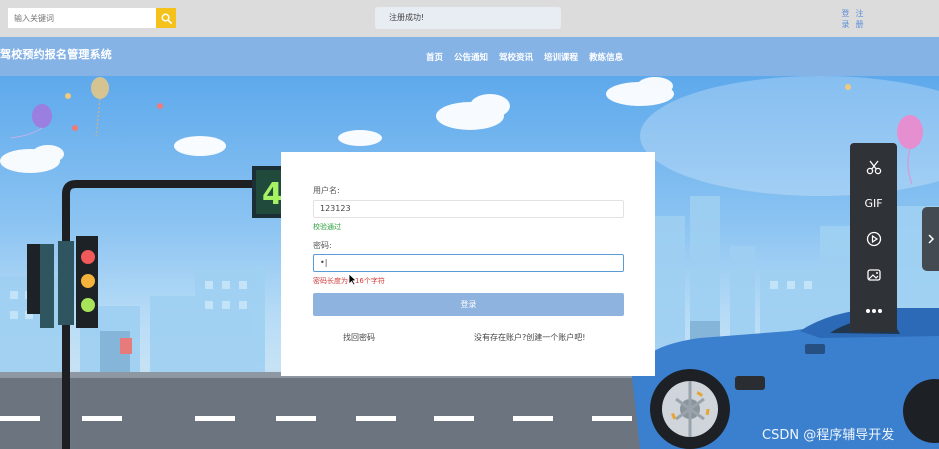 The image size is (939, 449). Describe the element at coordinates (434, 57) in the screenshot. I see `nav-item-home: 首页` at that location.